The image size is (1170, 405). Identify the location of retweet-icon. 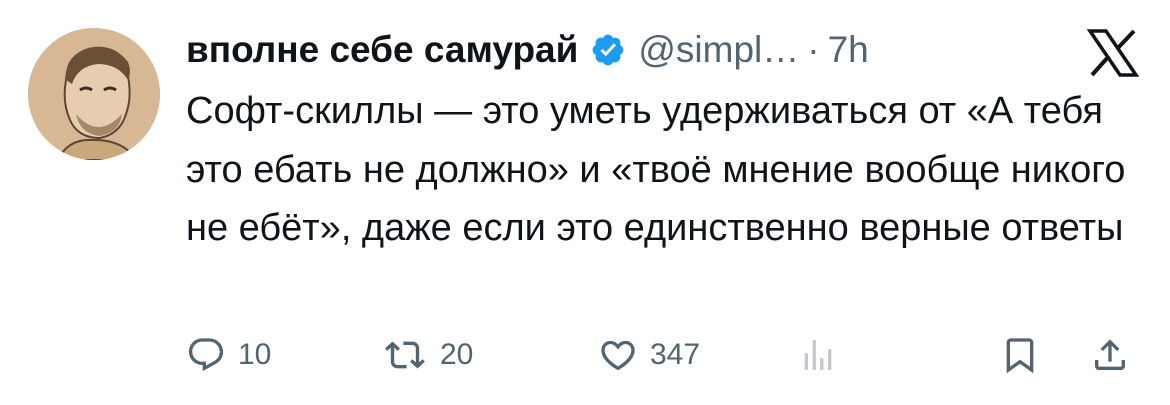
(405, 355).